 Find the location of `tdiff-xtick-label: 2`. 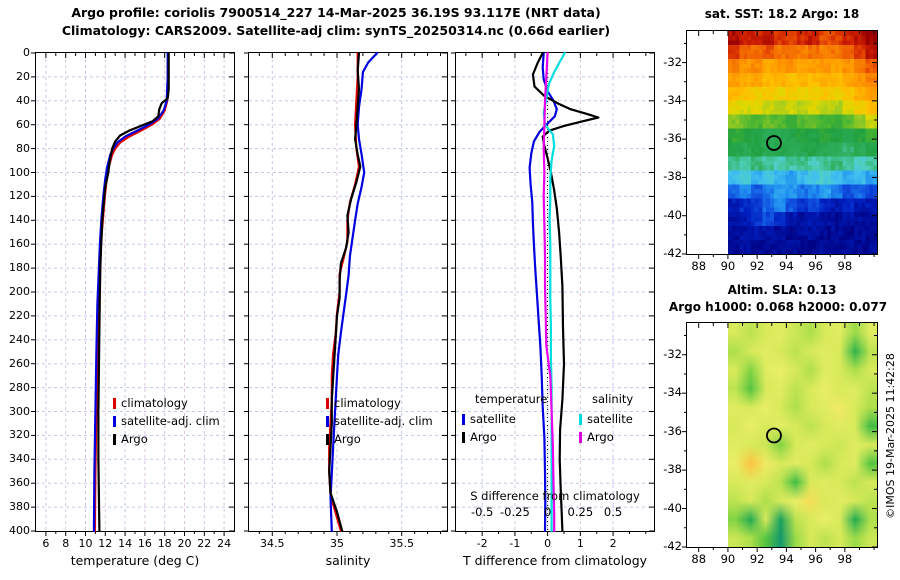

tdiff-xtick-label: 2 is located at coordinates (613, 543).